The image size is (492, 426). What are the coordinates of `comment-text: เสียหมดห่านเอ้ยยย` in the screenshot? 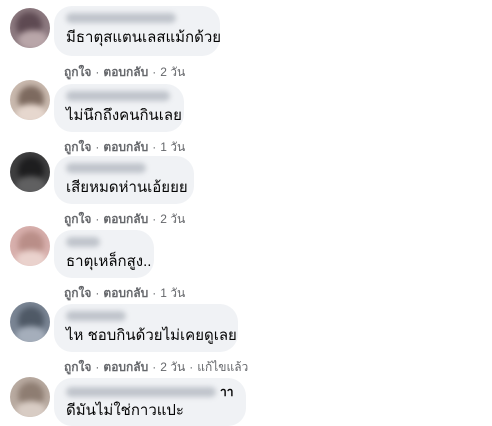 It's located at (127, 187).